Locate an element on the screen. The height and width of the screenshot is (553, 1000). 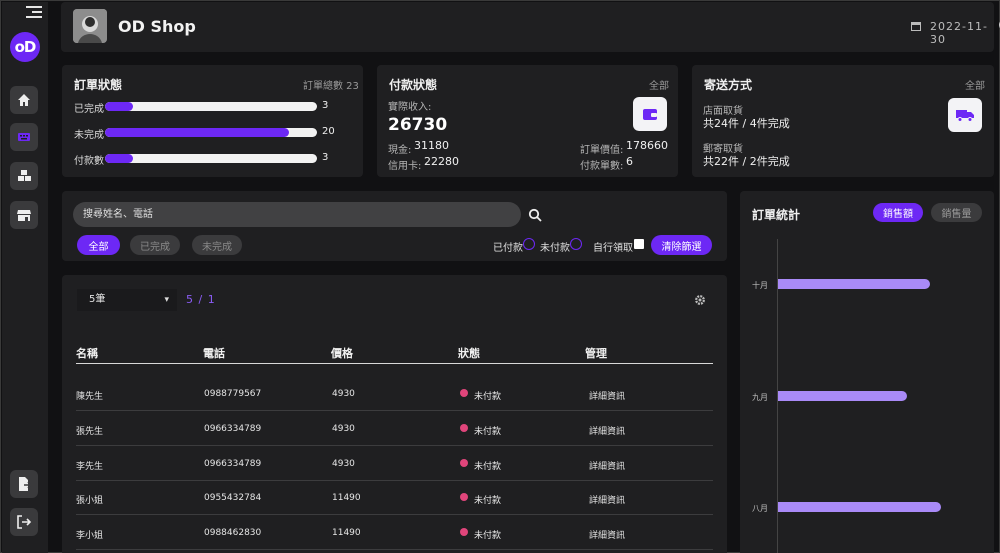
toggle-sales-amount: 銷售額 is located at coordinates (898, 212).